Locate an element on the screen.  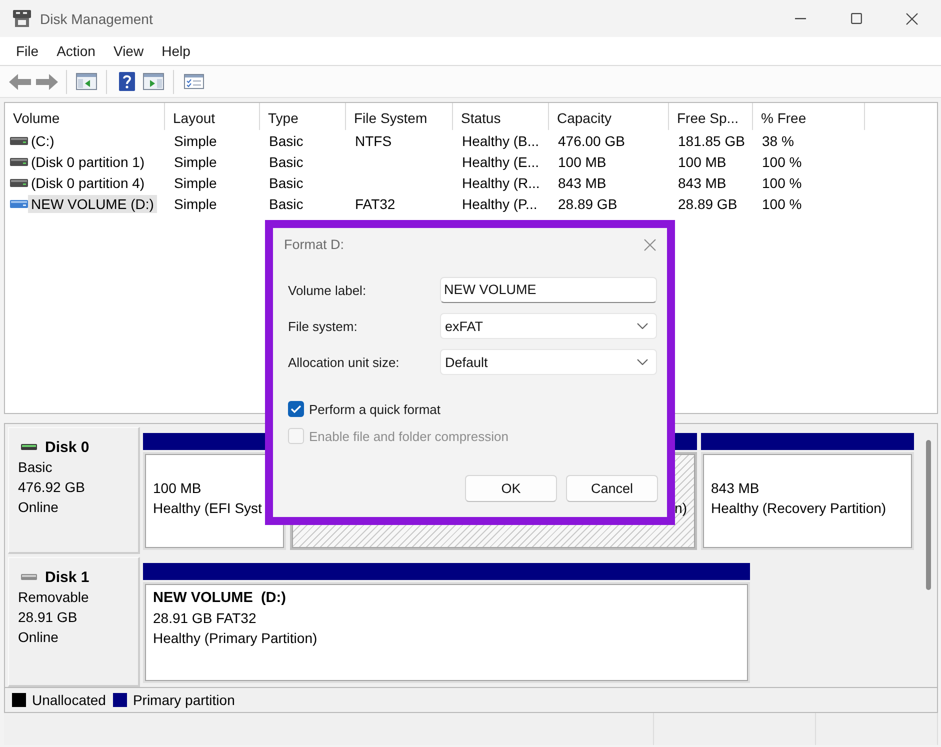
table-cell-text: FAT32 is located at coordinates (375, 204).